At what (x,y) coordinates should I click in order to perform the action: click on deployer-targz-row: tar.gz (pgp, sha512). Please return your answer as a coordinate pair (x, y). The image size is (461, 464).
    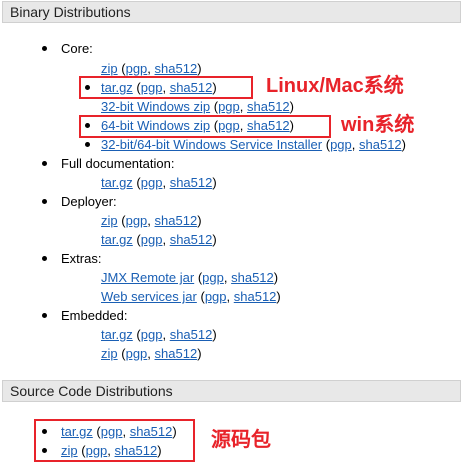
    Looking at the image, I should click on (159, 240).